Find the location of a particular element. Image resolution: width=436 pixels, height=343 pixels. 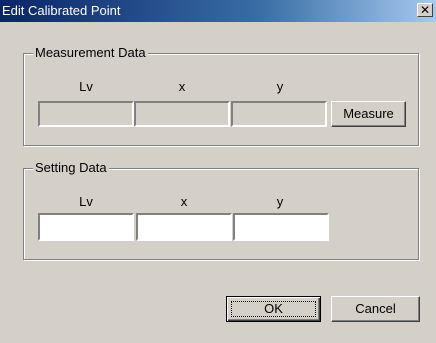

setting-x-field is located at coordinates (184, 227).